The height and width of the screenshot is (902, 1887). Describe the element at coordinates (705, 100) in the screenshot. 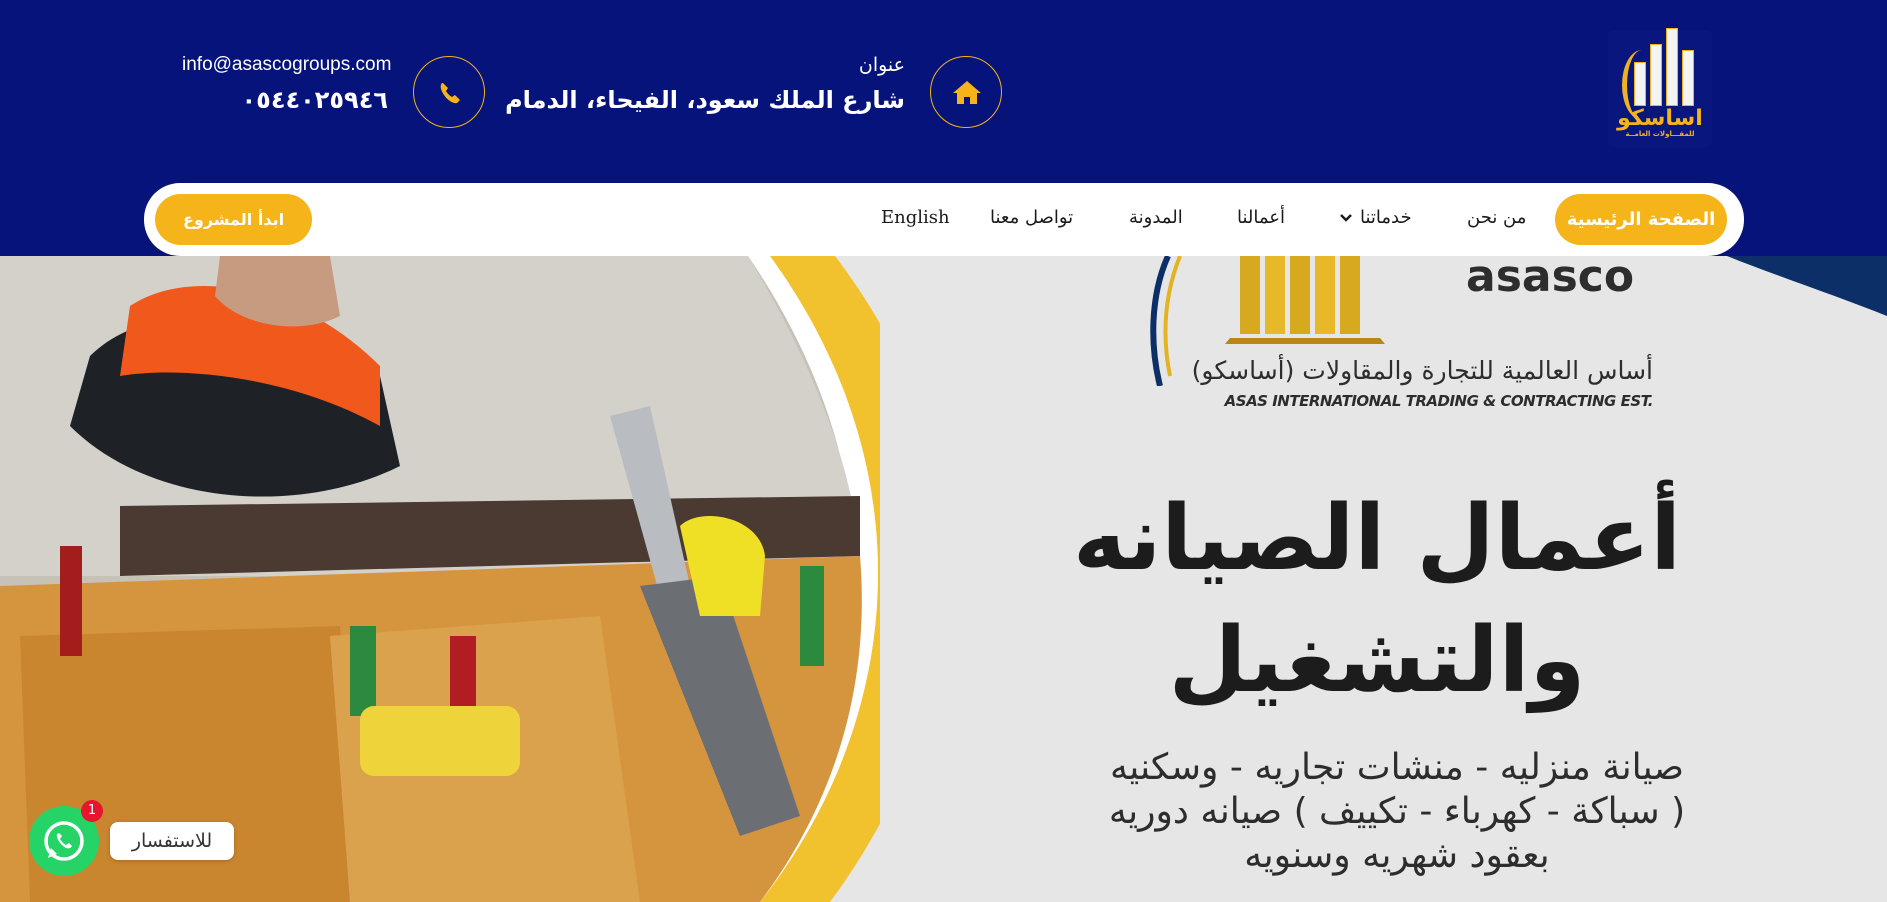

I see `address-value: شارع الملك سعود، الفيحاء، الدمام` at that location.